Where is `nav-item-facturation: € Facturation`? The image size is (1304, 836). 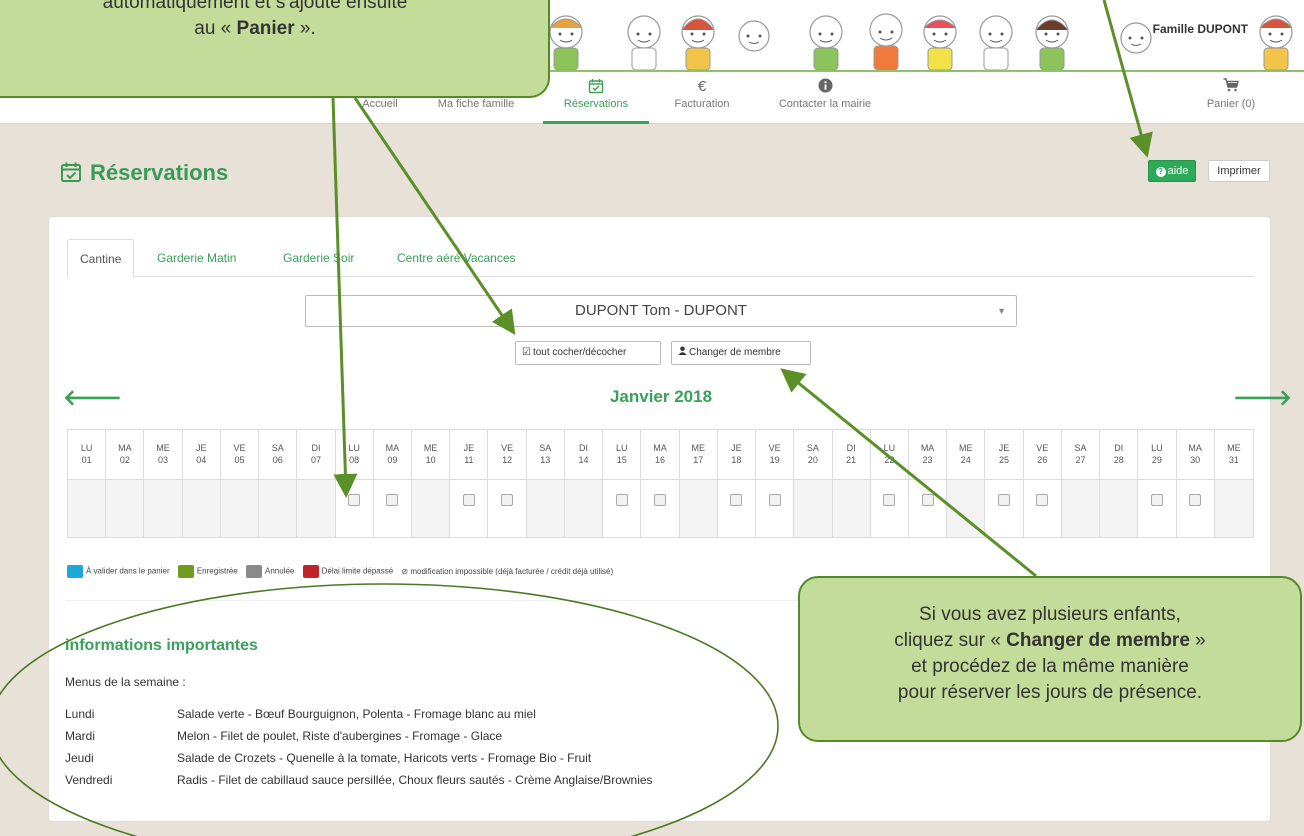
nav-item-facturation: € Facturation is located at coordinates (702, 98).